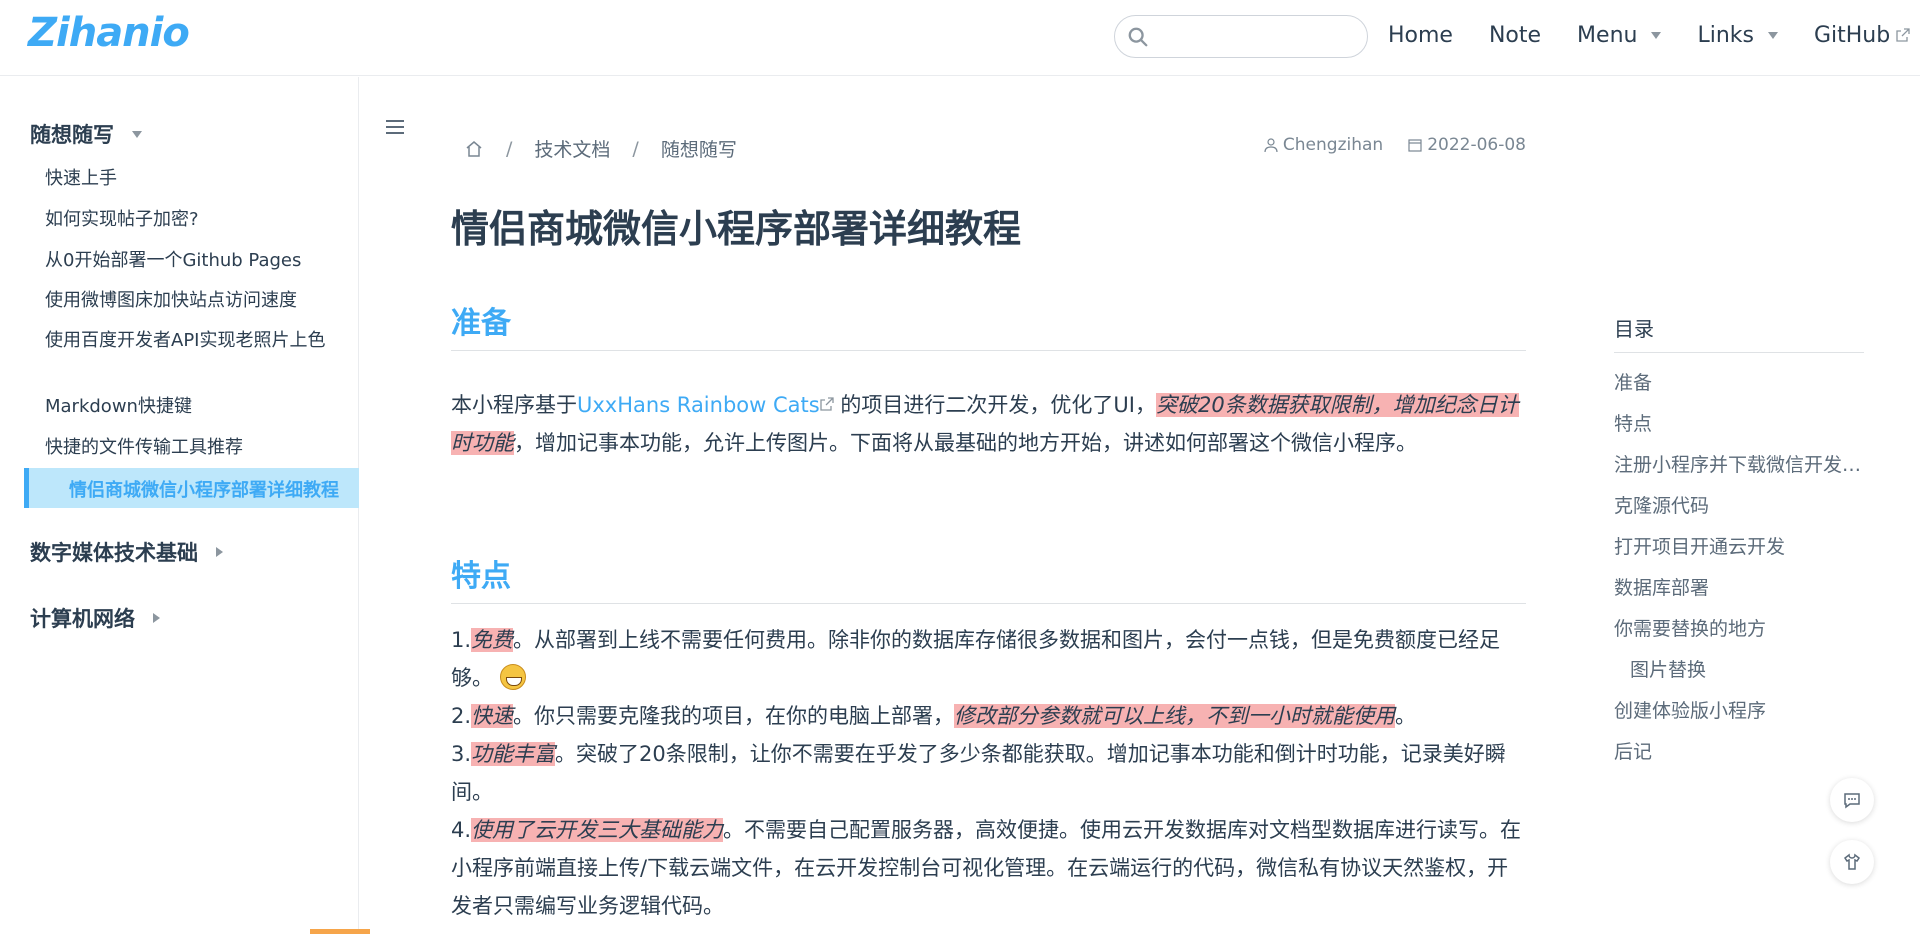 The height and width of the screenshot is (934, 1920). Describe the element at coordinates (1739, 333) in the screenshot. I see `toc-title: 目录` at that location.